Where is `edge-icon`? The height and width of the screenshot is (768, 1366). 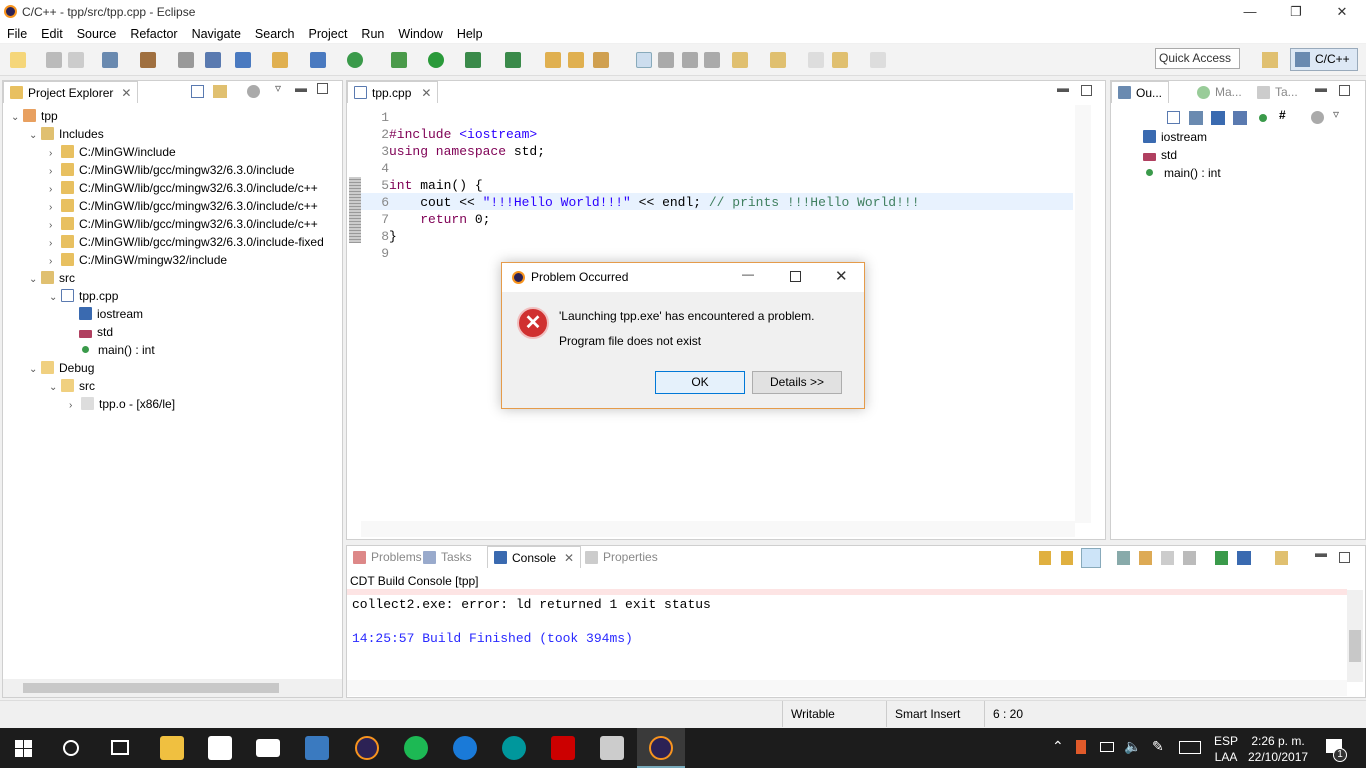 edge-icon is located at coordinates (465, 748).